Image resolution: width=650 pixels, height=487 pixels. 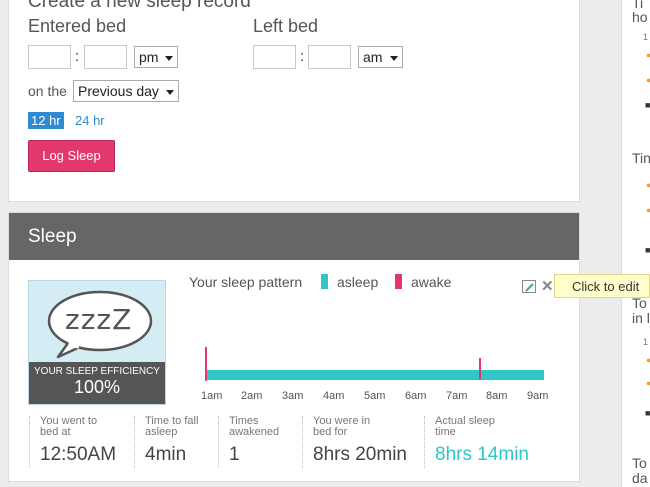 I want to click on sleep-title: Sleep, so click(x=52, y=236).